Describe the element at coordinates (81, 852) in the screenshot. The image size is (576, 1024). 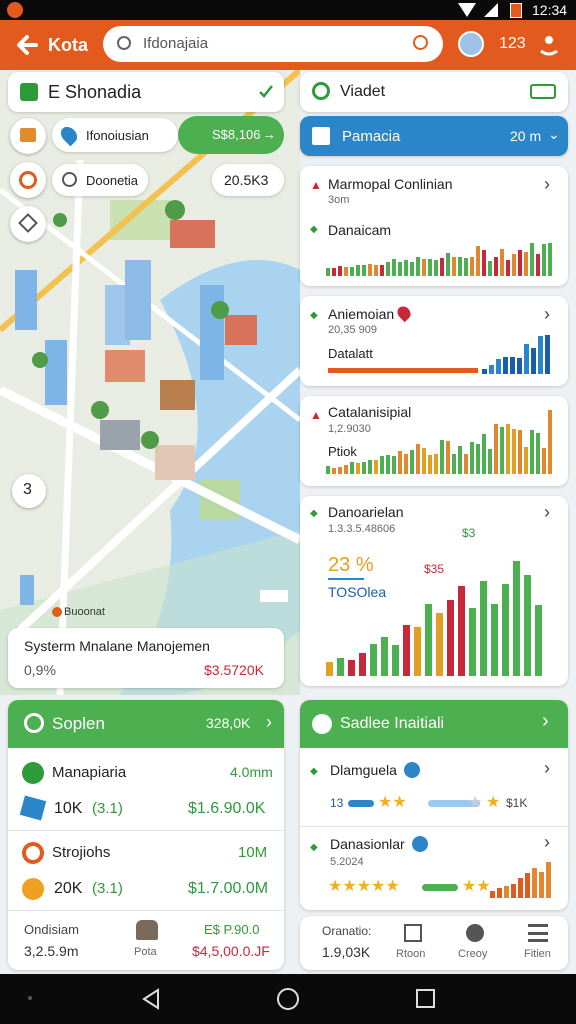
I see `row-3-label: Strojiohs` at that location.